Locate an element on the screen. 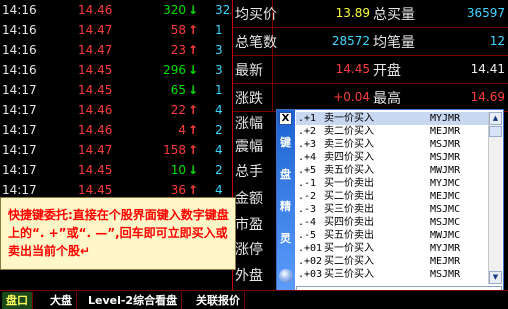  quote-row-change: 涨跌 +0.04 最高 14.69 is located at coordinates (370, 98).